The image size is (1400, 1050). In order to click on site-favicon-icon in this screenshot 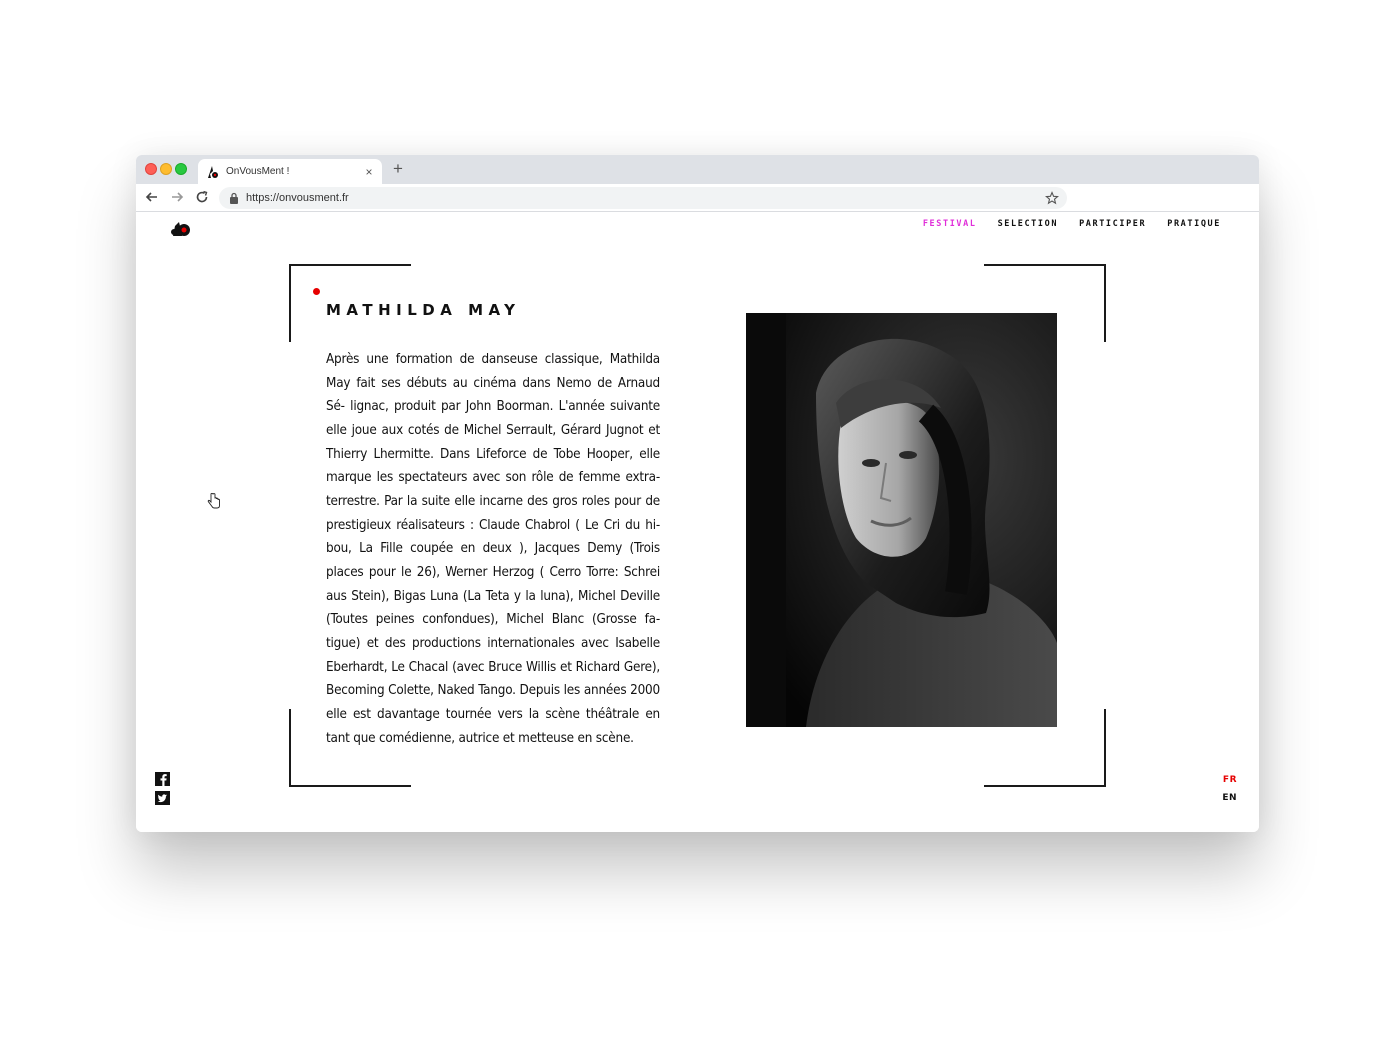, I will do `click(213, 171)`.